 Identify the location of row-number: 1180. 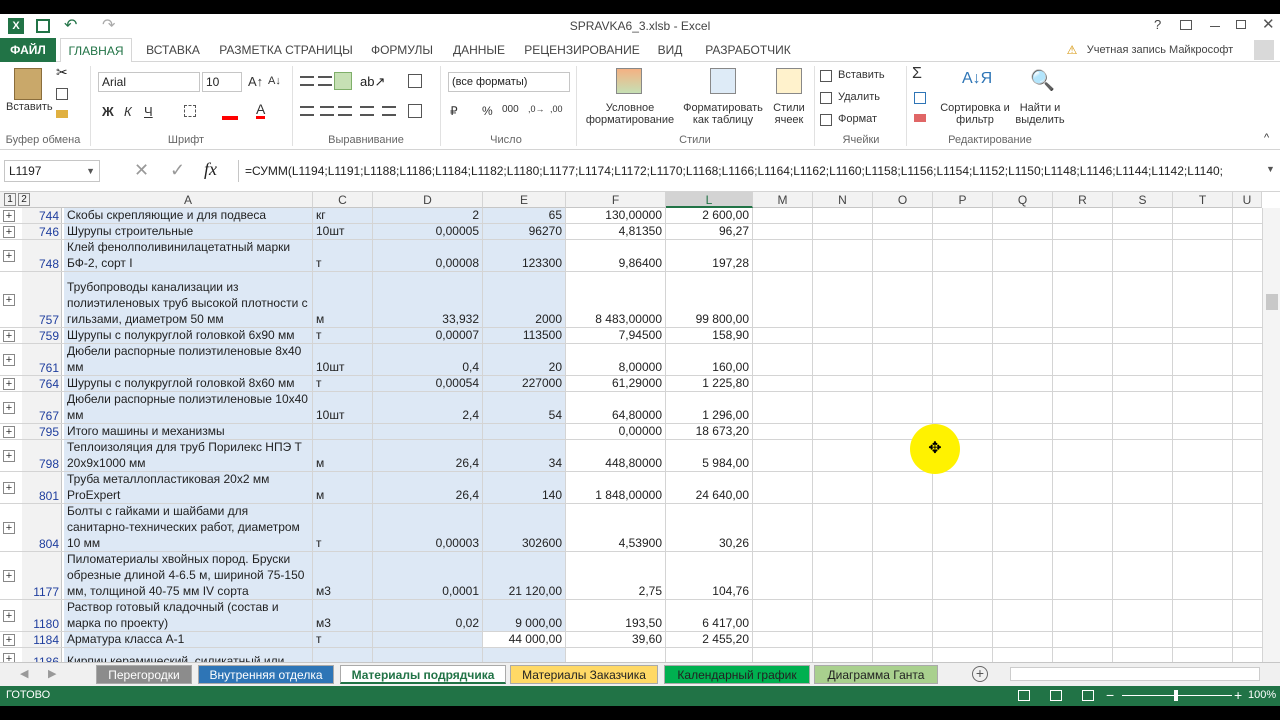
(42, 615).